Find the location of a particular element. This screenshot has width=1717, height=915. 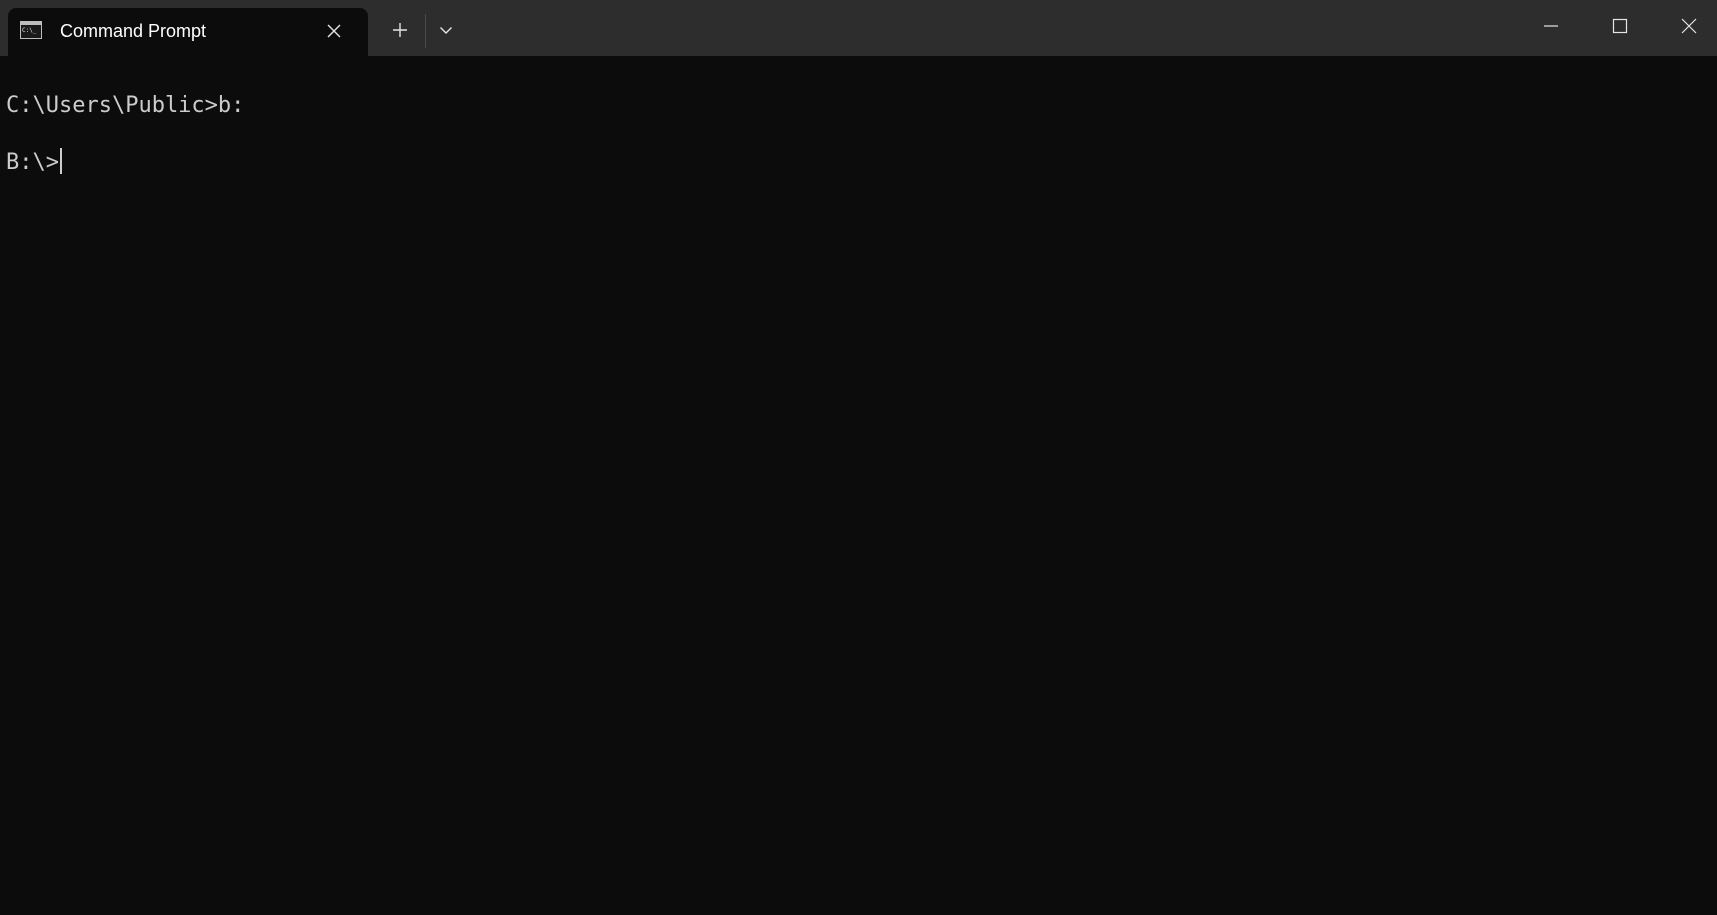

maximize-button is located at coordinates (1620, 26).